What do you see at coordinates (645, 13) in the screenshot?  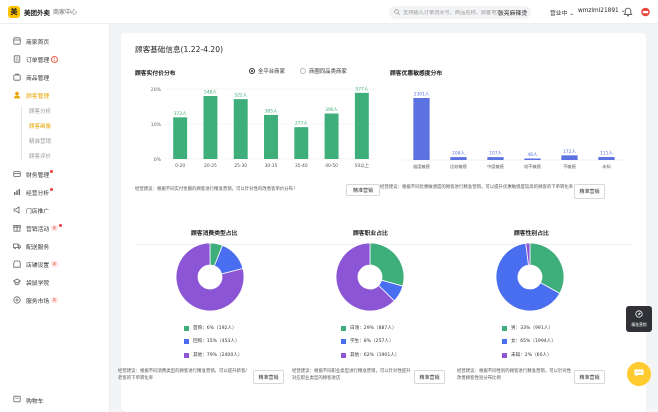 I see `delivery-rider-icon` at bounding box center [645, 13].